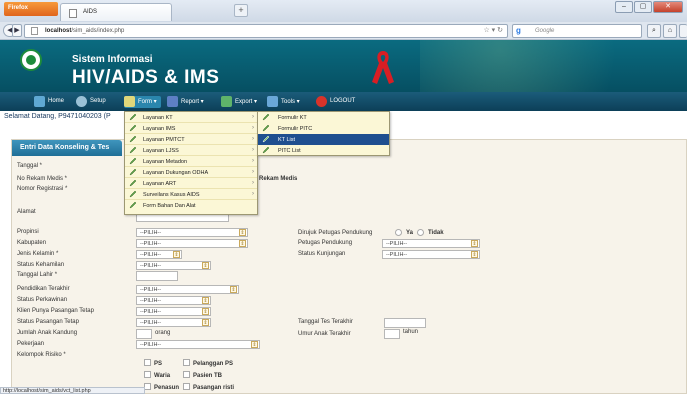  What do you see at coordinates (392, 334) in the screenshot?
I see `umur-anak-input` at bounding box center [392, 334].